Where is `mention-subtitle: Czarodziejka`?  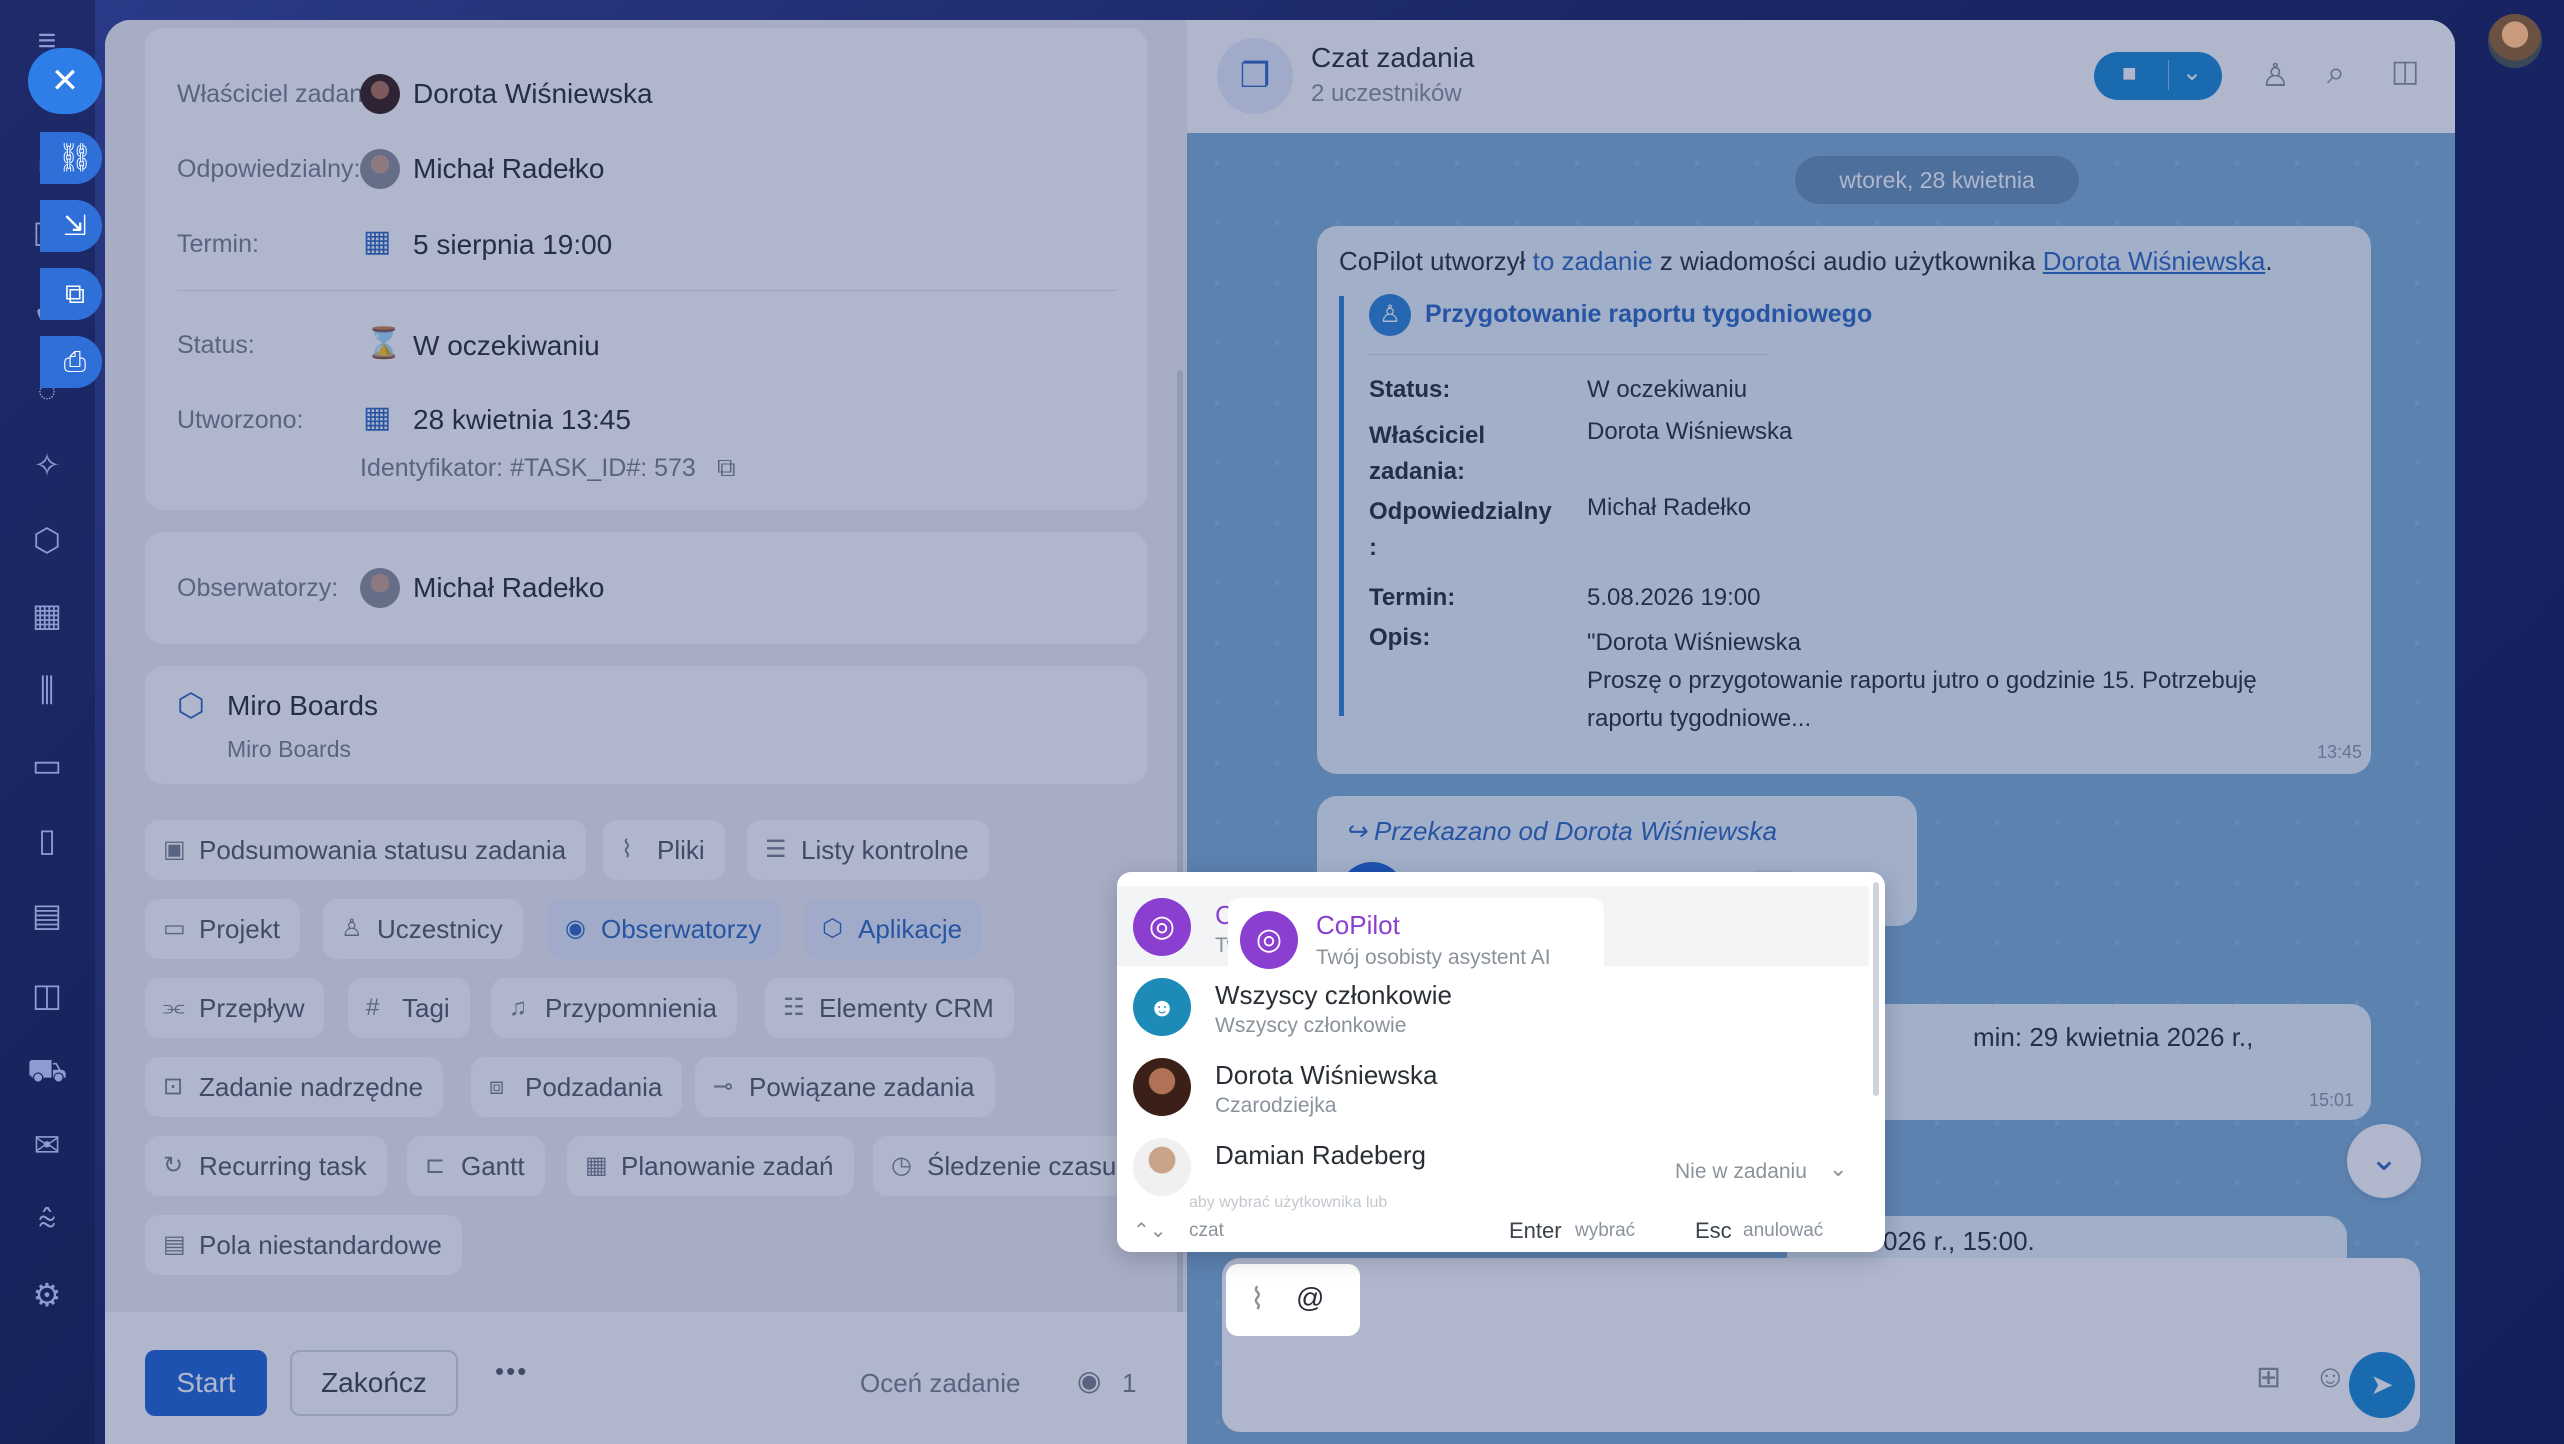 mention-subtitle: Czarodziejka is located at coordinates (1276, 1105).